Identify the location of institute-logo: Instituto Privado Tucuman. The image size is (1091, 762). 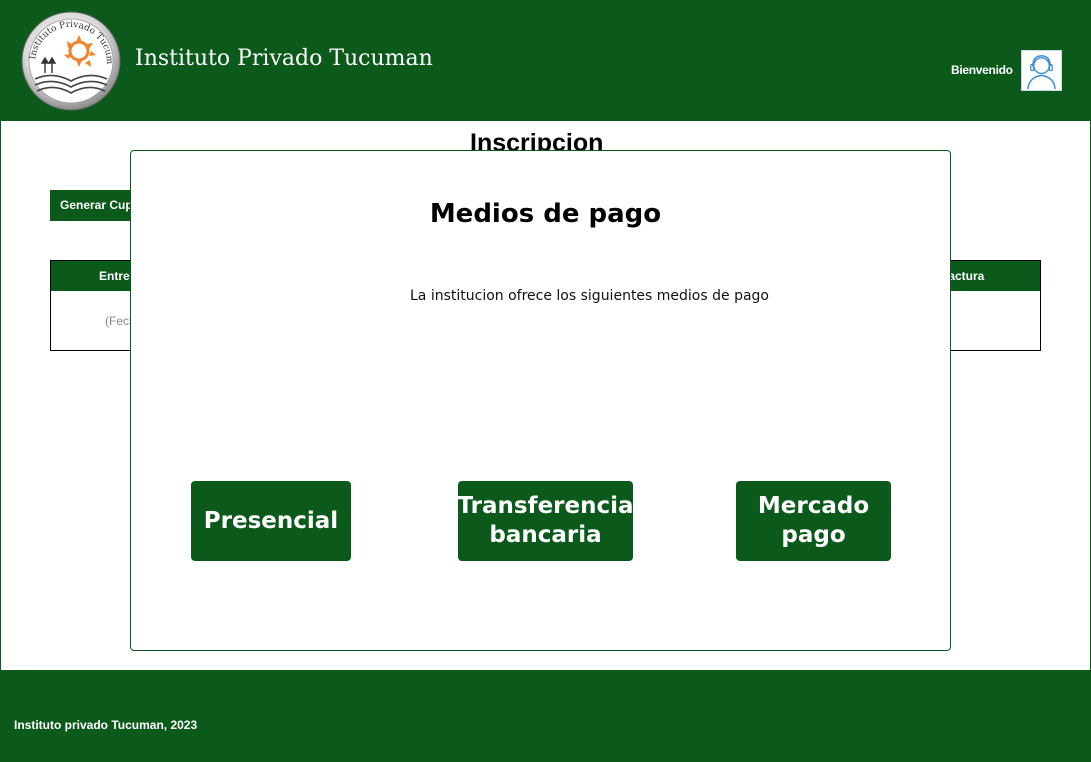
(71, 61).